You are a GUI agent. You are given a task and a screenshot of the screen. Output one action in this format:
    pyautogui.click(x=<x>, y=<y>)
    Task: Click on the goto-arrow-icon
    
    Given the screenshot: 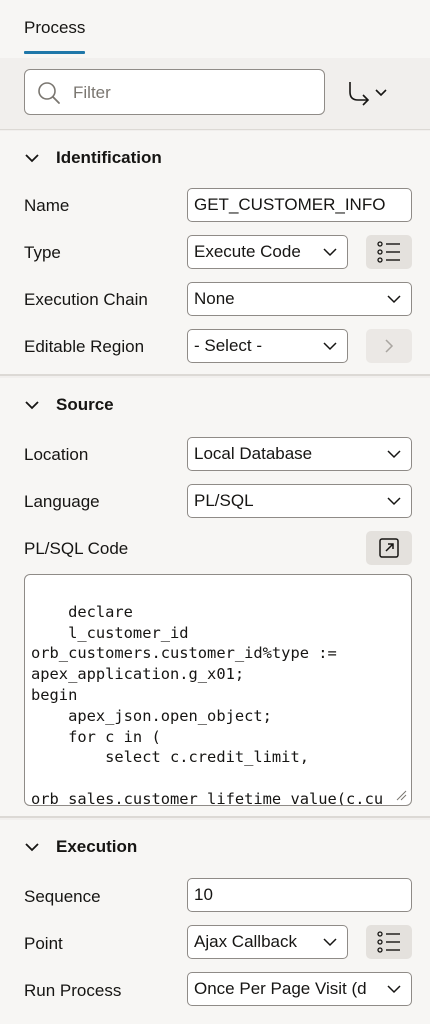 What is the action you would take?
    pyautogui.click(x=368, y=94)
    